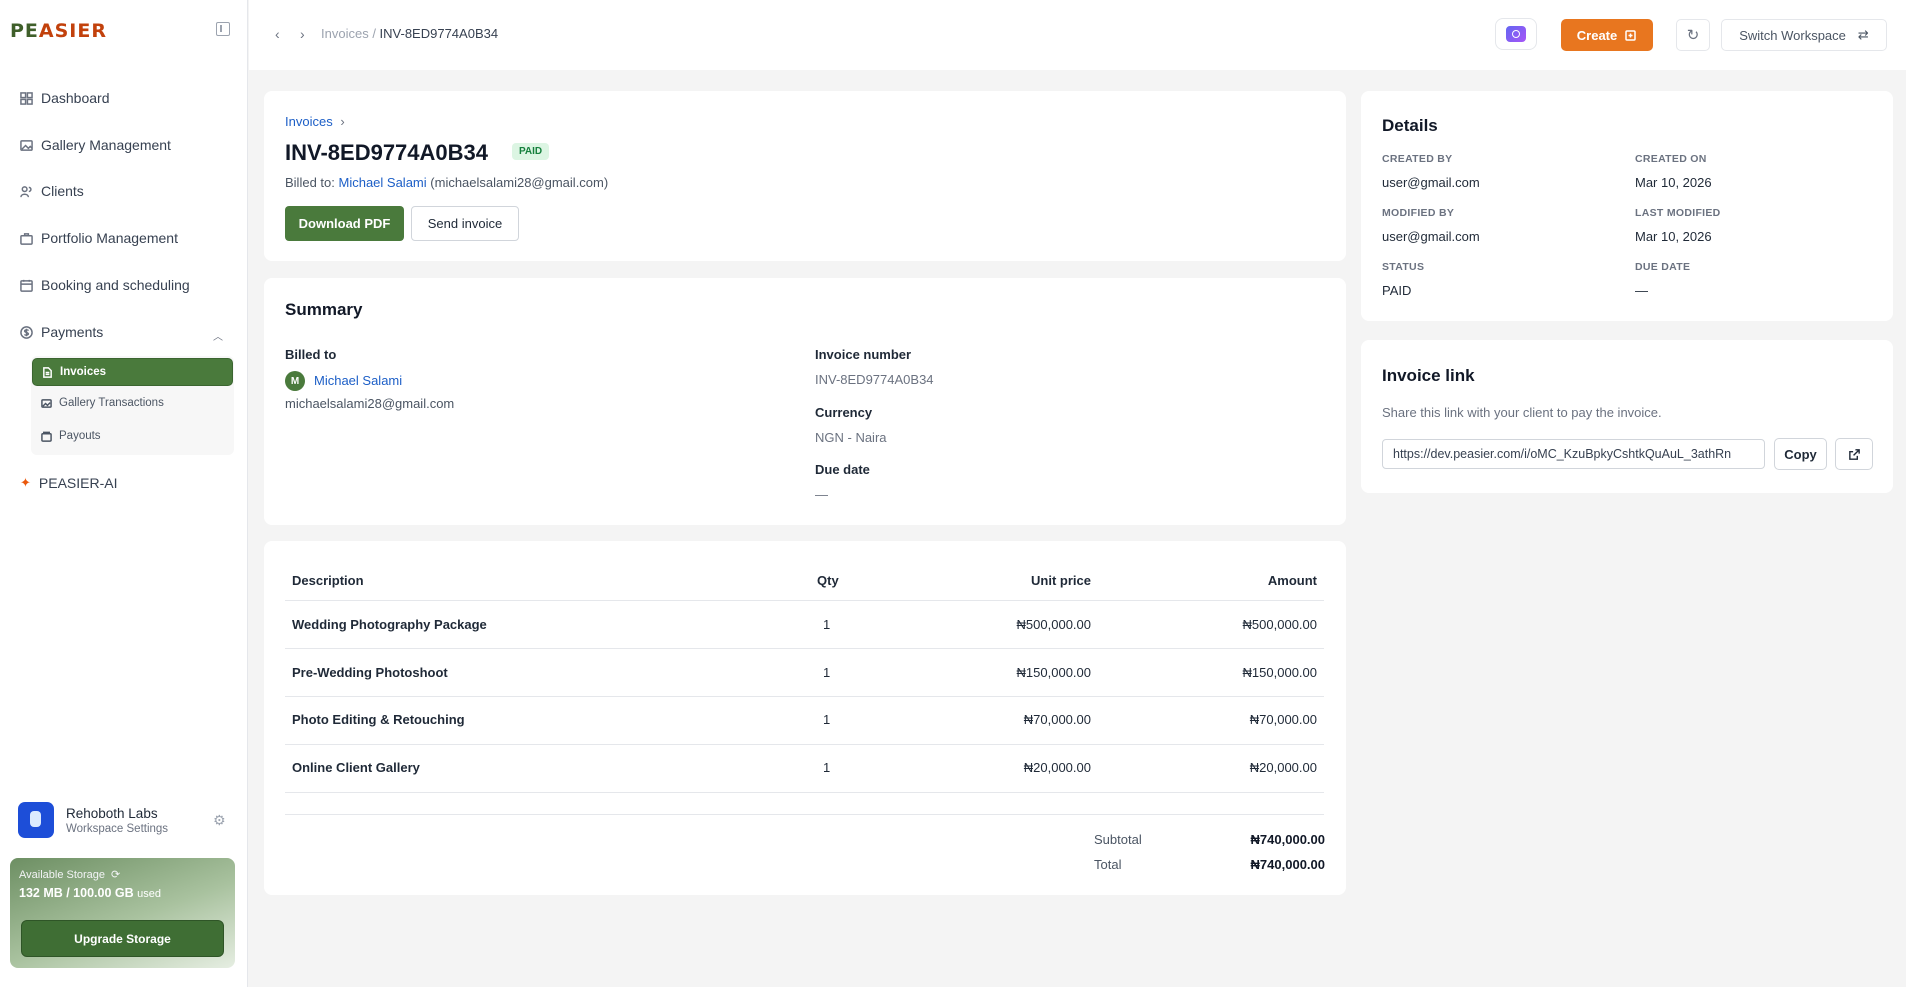 This screenshot has height=987, width=1906. Describe the element at coordinates (344, 223) in the screenshot. I see `download-pdf-button: Download PDF` at that location.